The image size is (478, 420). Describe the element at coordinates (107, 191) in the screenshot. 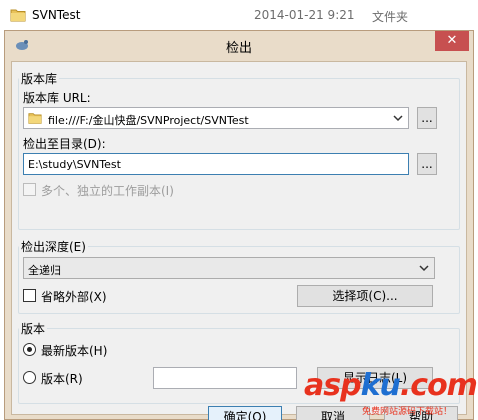

I see `multi-wc-label: 多个、独立的工作副本(I)` at that location.